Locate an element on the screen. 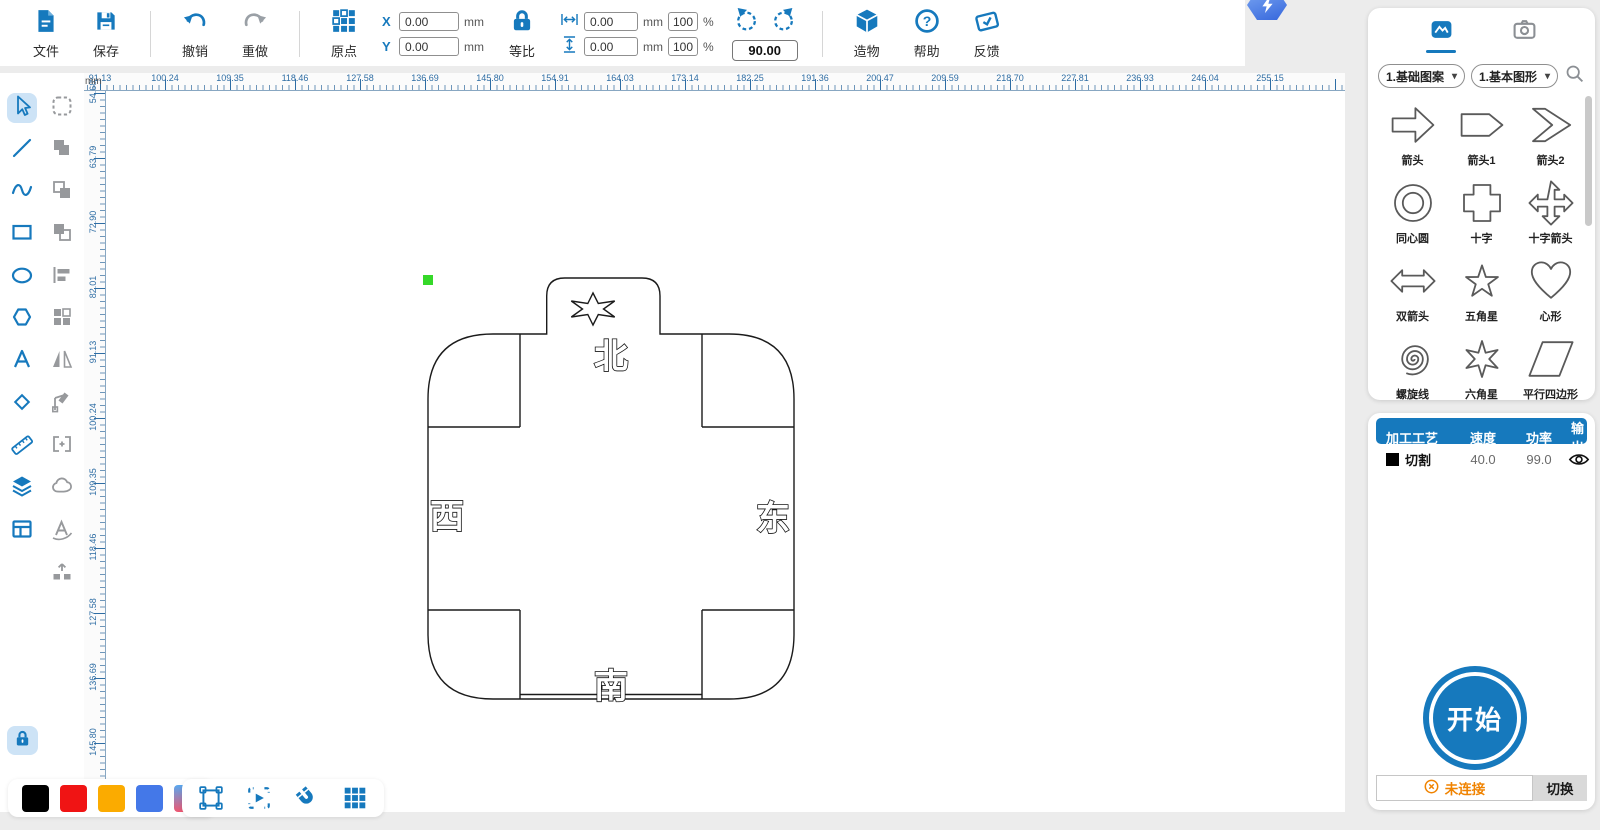  shape-cross-arrows: 十字箭头 is located at coordinates (1550, 212).